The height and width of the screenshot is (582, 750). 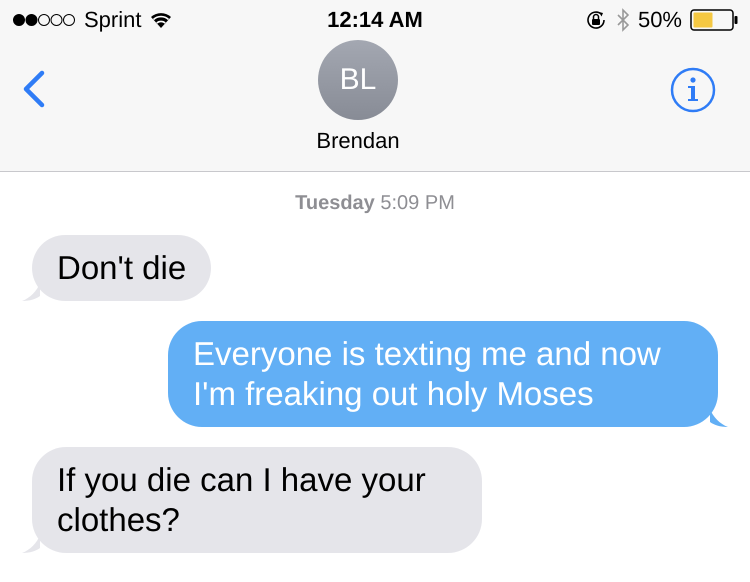 I want to click on info-icon, so click(x=693, y=90).